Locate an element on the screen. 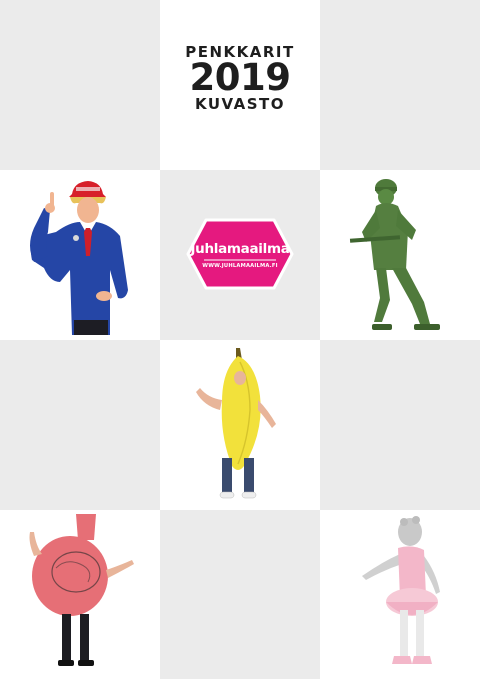 The height and width of the screenshot is (679, 480). catalog-title: PENKKARIT 2019 KUVASTO is located at coordinates (240, 78).